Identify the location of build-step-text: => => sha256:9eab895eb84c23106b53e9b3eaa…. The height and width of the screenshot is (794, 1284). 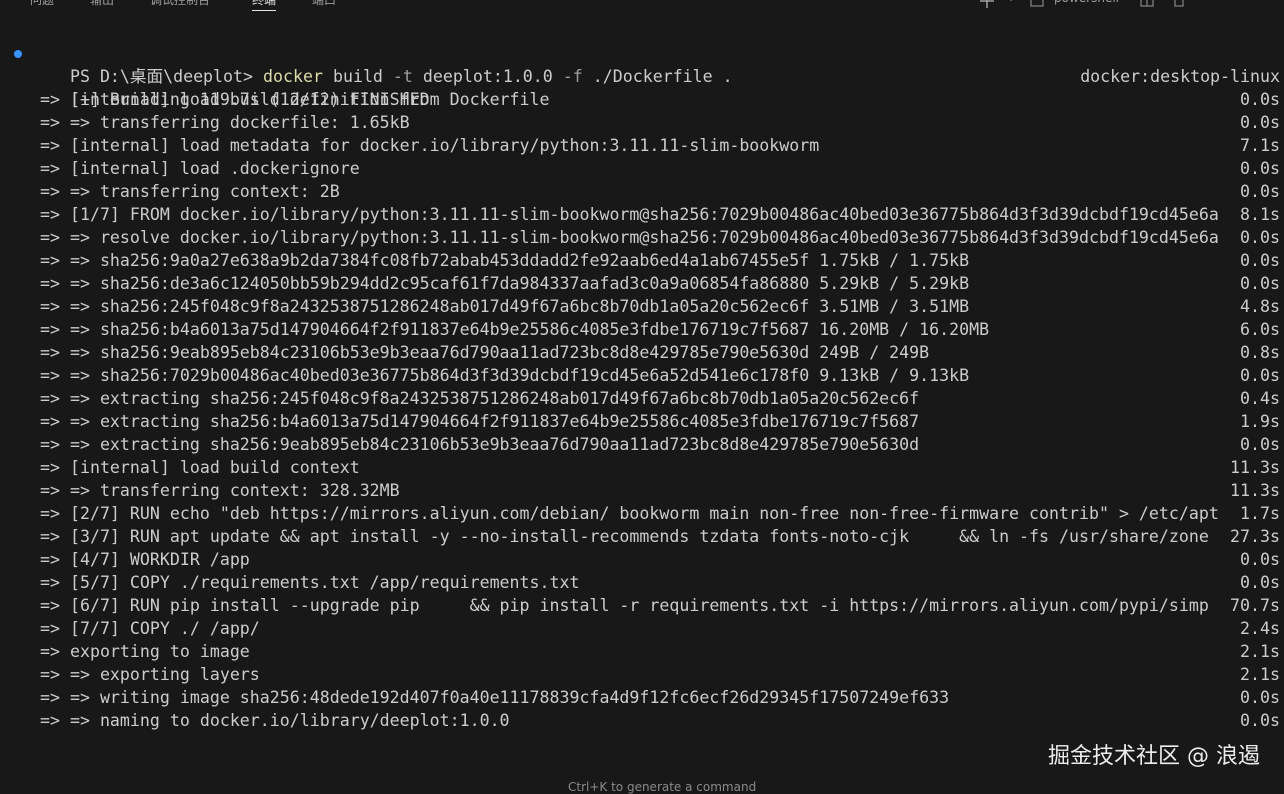
(485, 352).